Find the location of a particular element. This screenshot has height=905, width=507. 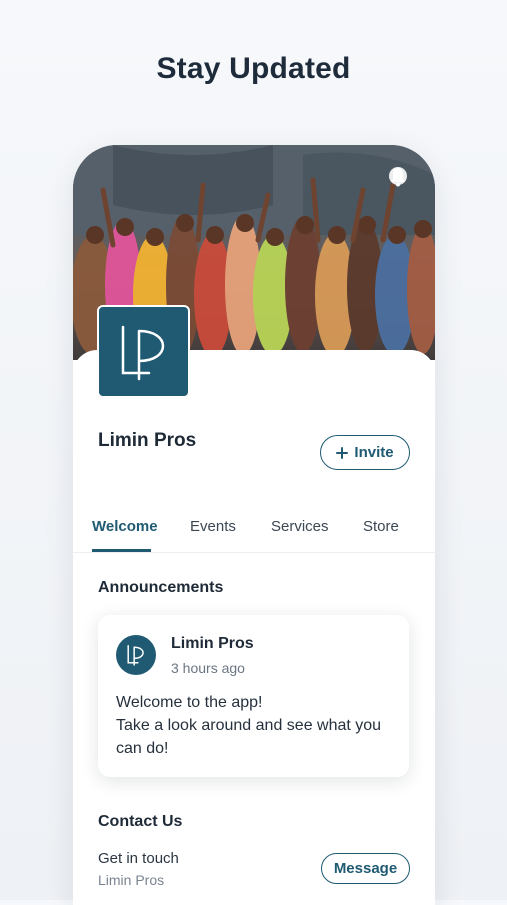

post-line: Take a look around and see what you is located at coordinates (249, 725).